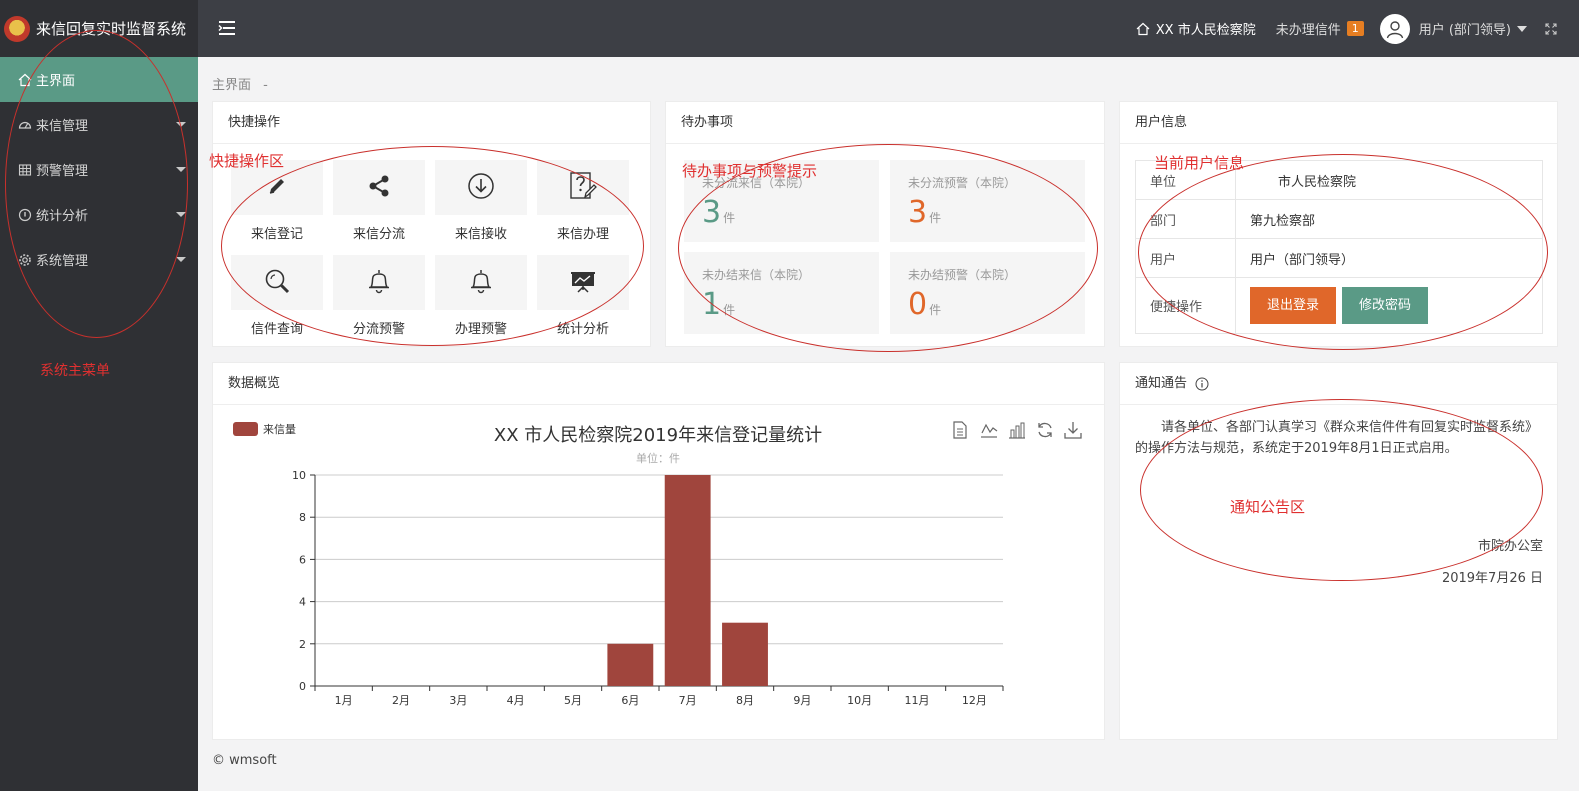 The height and width of the screenshot is (791, 1579). I want to click on x-tick-label: 6月, so click(630, 700).